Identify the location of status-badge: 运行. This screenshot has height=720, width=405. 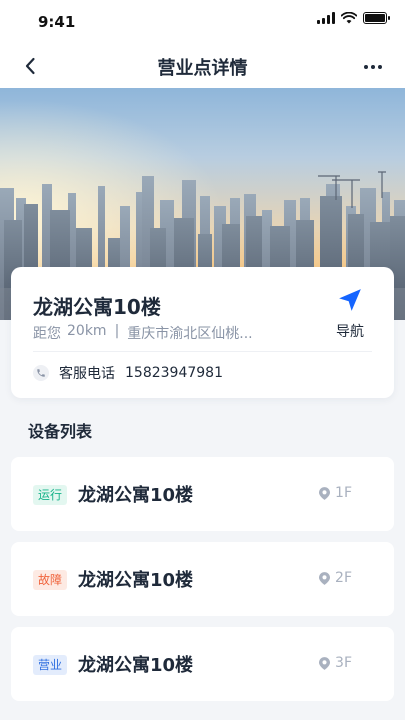
(50, 495).